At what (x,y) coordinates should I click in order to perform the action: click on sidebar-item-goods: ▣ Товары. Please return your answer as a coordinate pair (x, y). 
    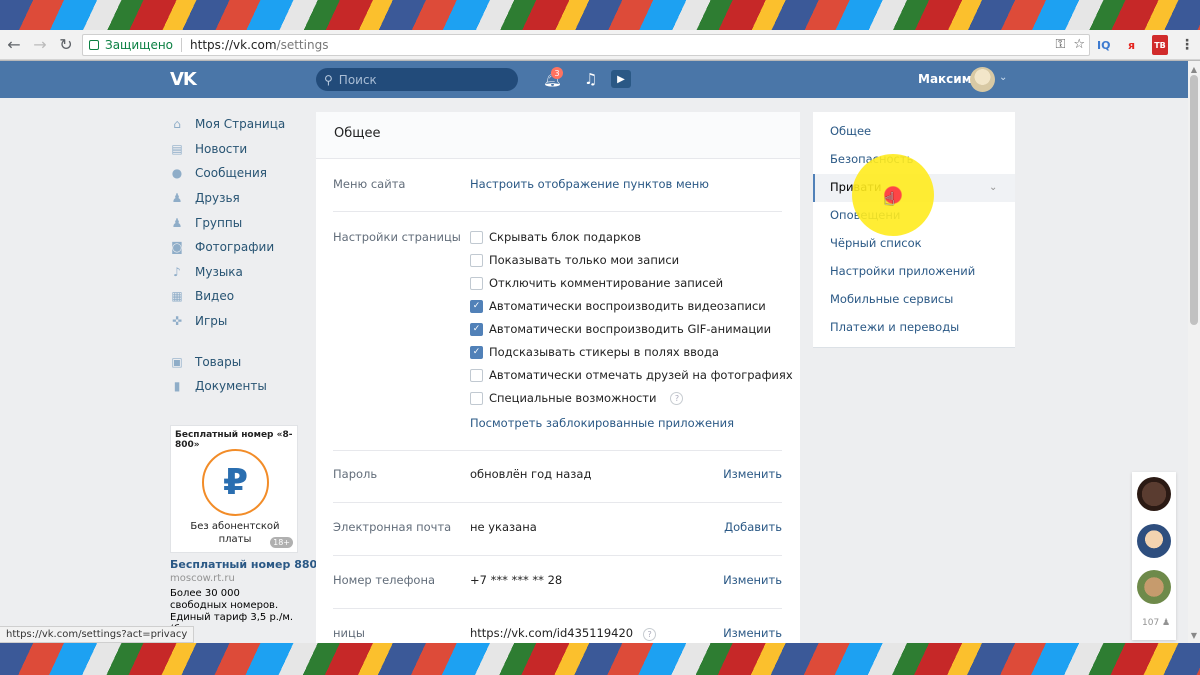
    Looking at the image, I should click on (235, 361).